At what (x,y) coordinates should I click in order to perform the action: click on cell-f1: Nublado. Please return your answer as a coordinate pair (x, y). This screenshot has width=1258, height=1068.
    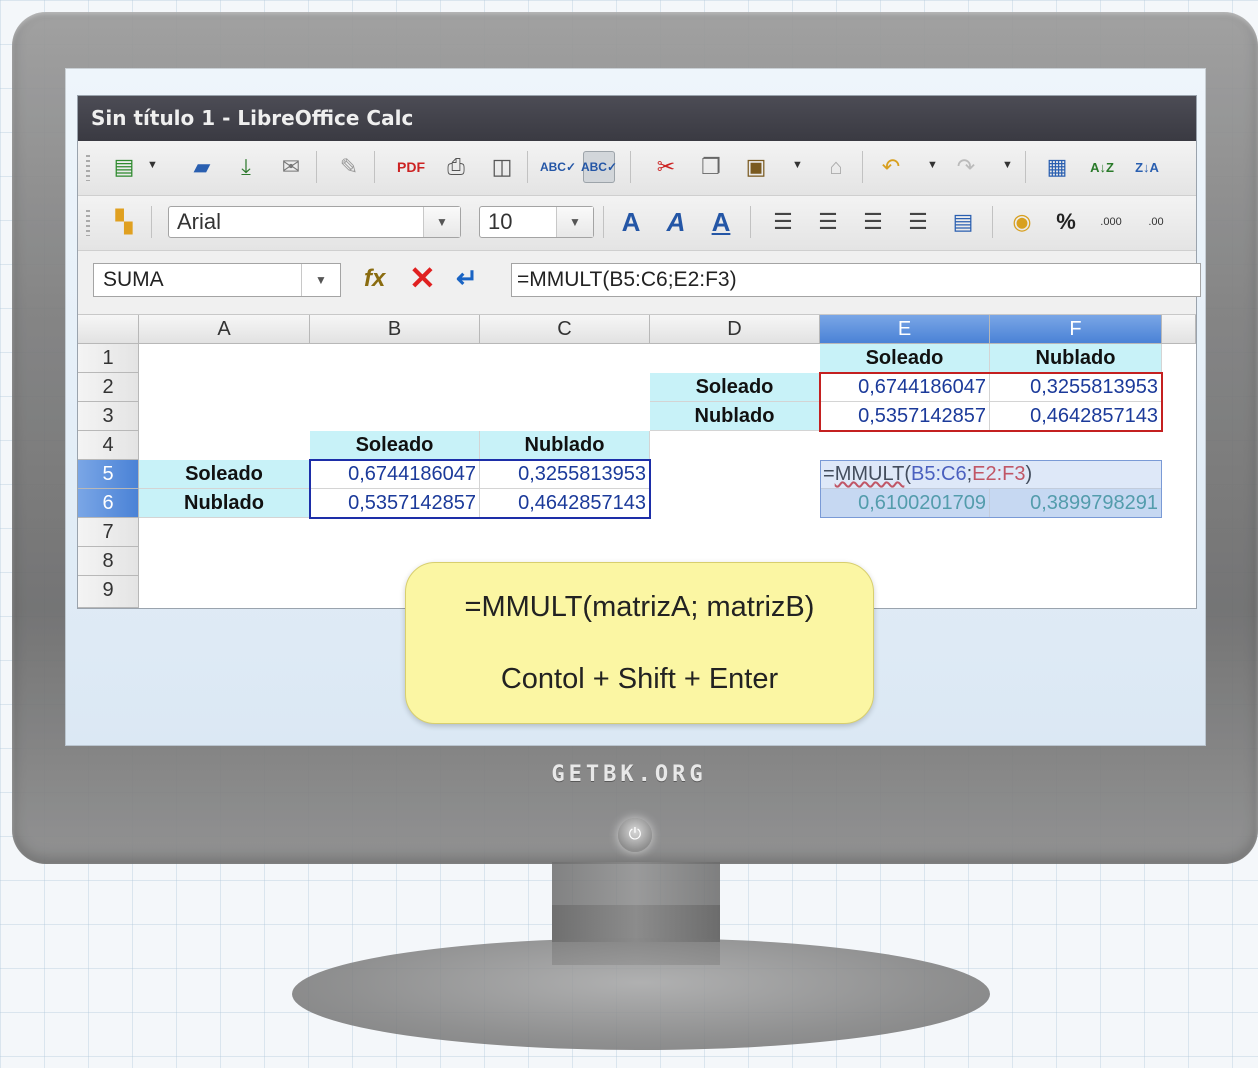
    Looking at the image, I should click on (1076, 358).